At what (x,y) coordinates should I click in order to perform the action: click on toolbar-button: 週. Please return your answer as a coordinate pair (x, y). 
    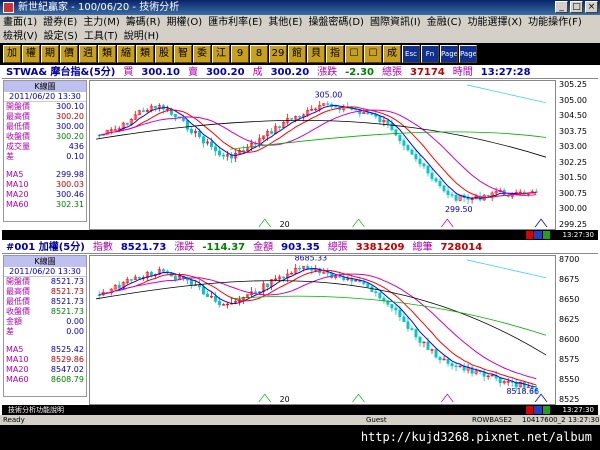
    Looking at the image, I should click on (88, 54).